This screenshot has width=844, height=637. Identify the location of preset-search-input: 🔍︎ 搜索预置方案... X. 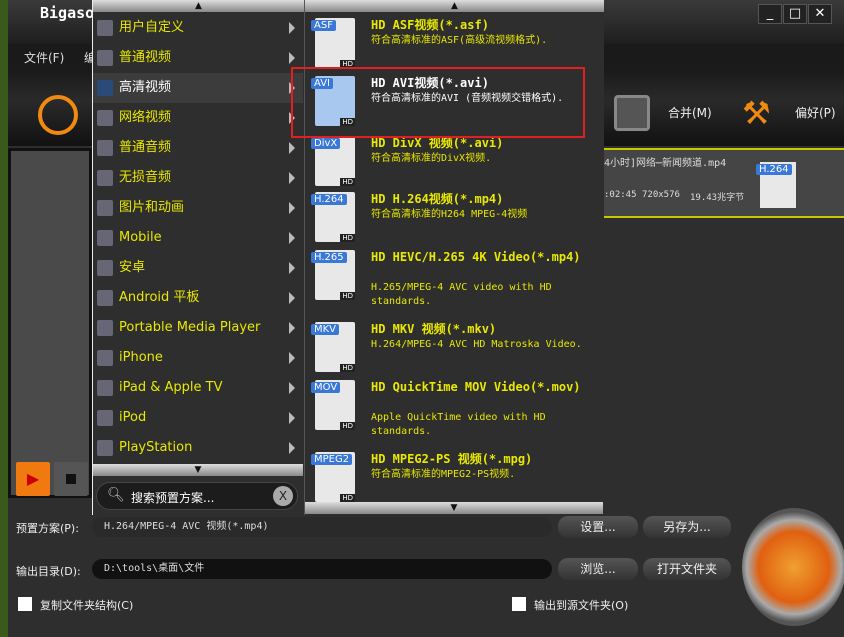
(197, 496).